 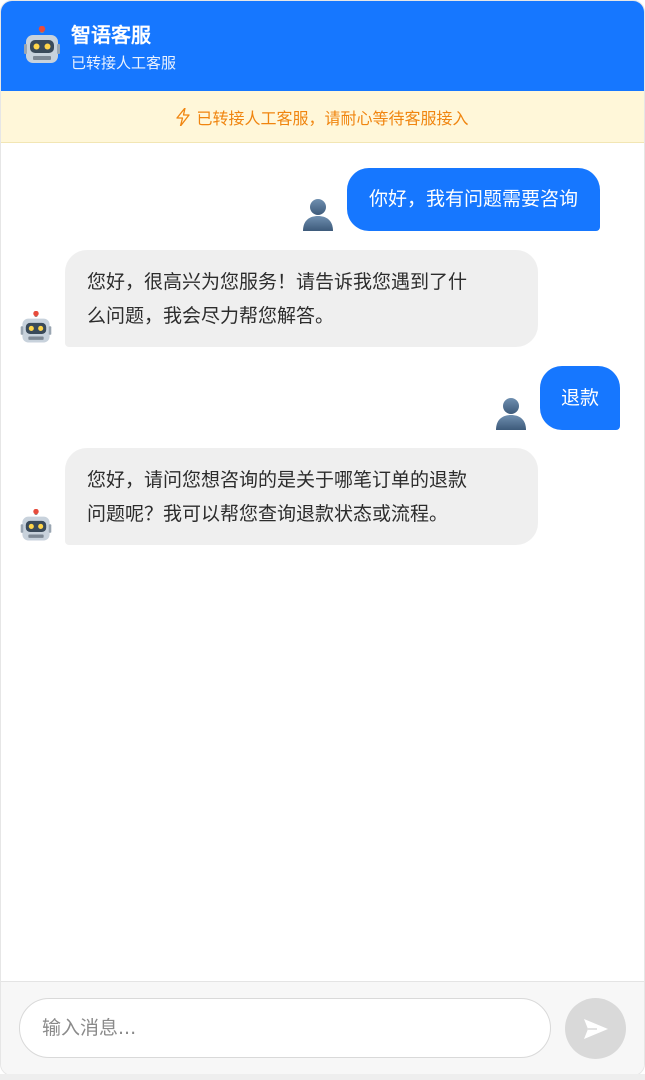 I want to click on user-message-bubble: 退款, so click(x=580, y=398).